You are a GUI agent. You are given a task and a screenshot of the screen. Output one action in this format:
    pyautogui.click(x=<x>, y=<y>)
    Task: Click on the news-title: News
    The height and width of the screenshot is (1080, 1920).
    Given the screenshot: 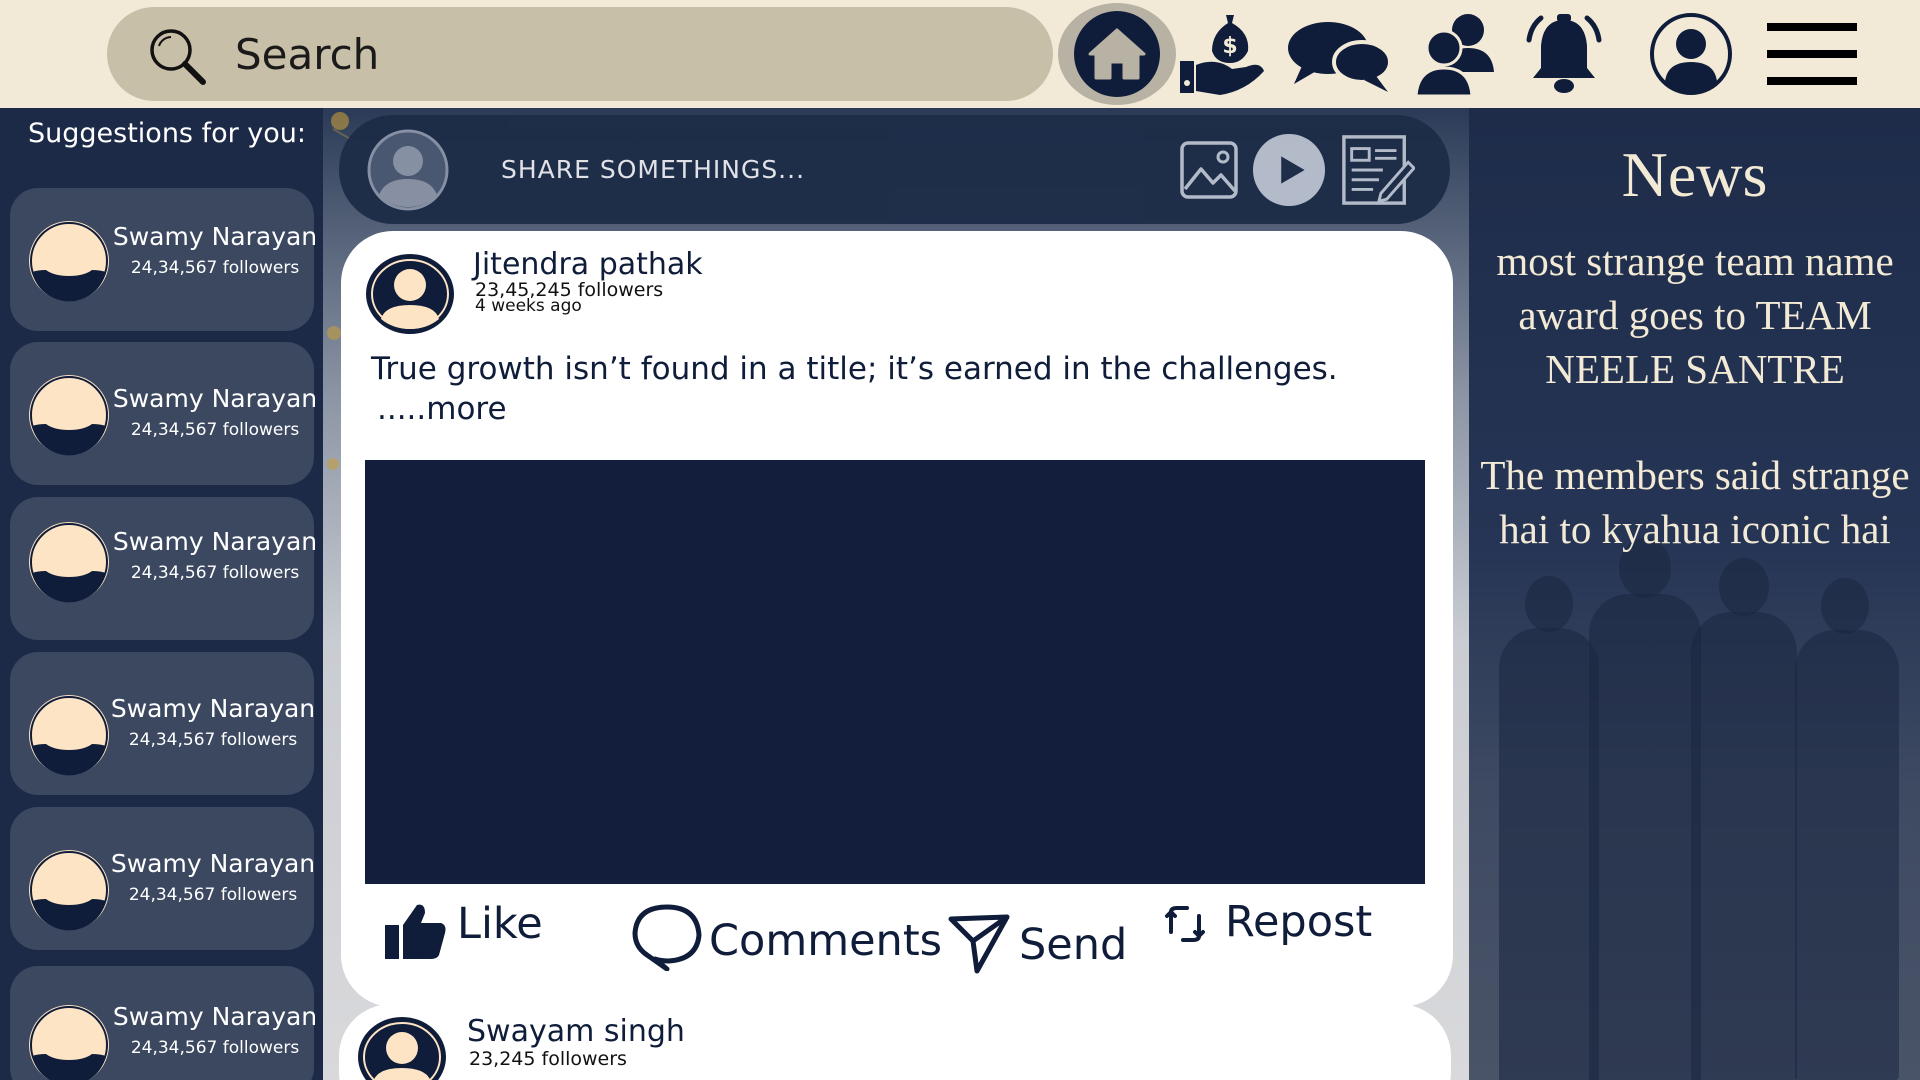 What is the action you would take?
    pyautogui.click(x=1694, y=174)
    